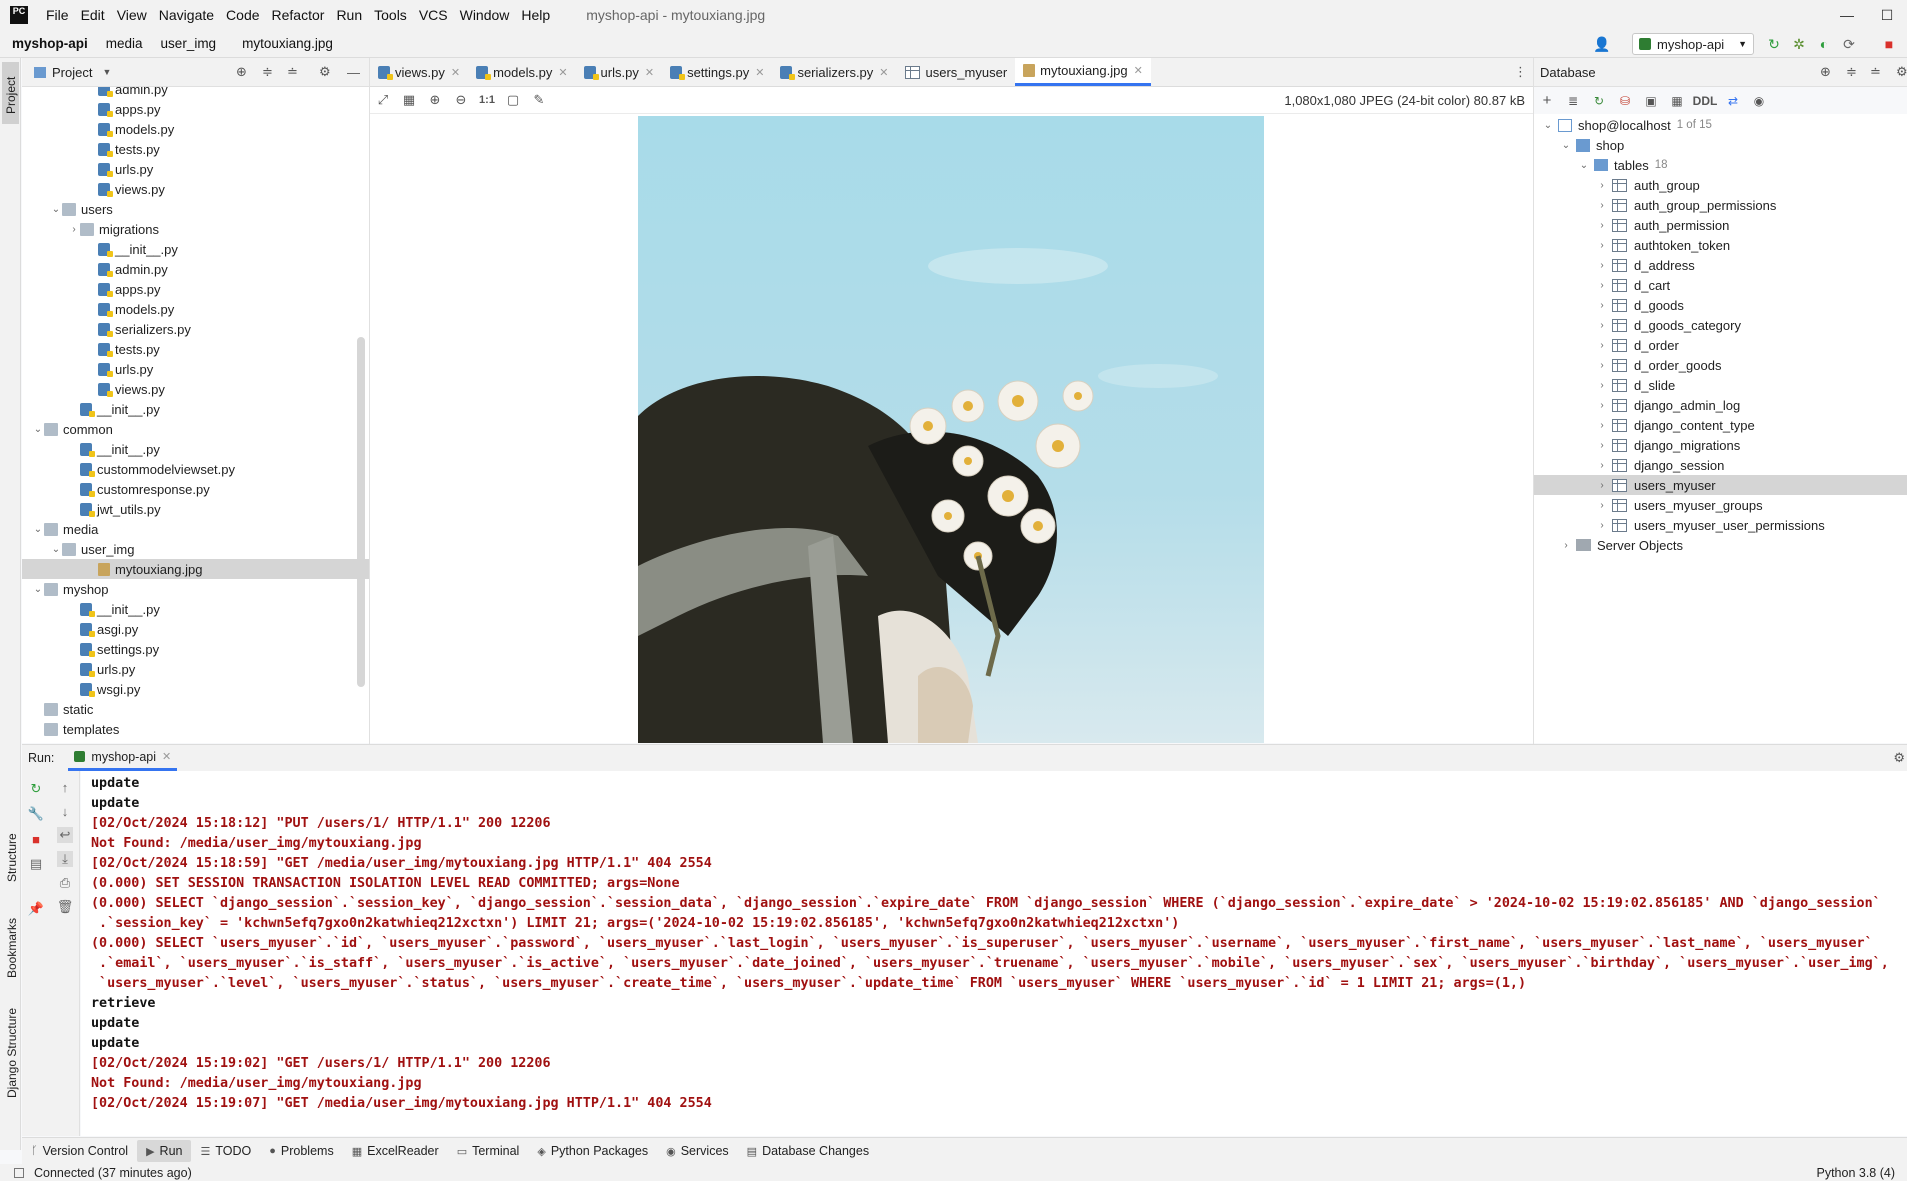 This screenshot has height=1181, width=1907. I want to click on tool-tab: ᚴ Version Control, so click(79, 1151).